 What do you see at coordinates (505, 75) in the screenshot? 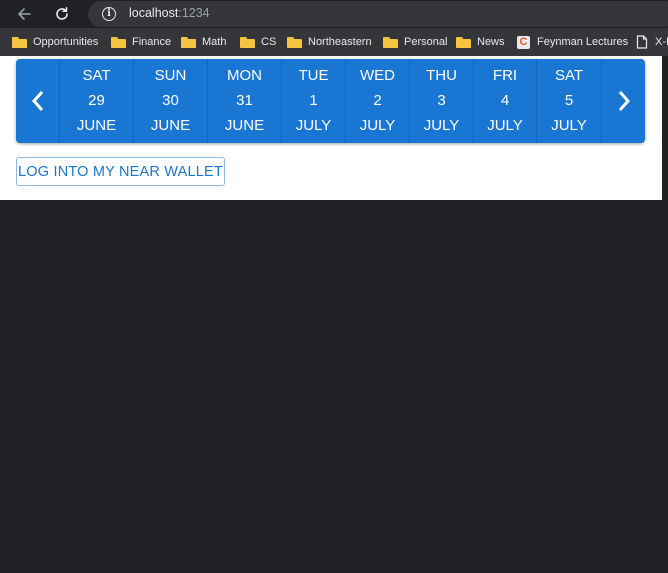
I see `day-of-week: FRI` at bounding box center [505, 75].